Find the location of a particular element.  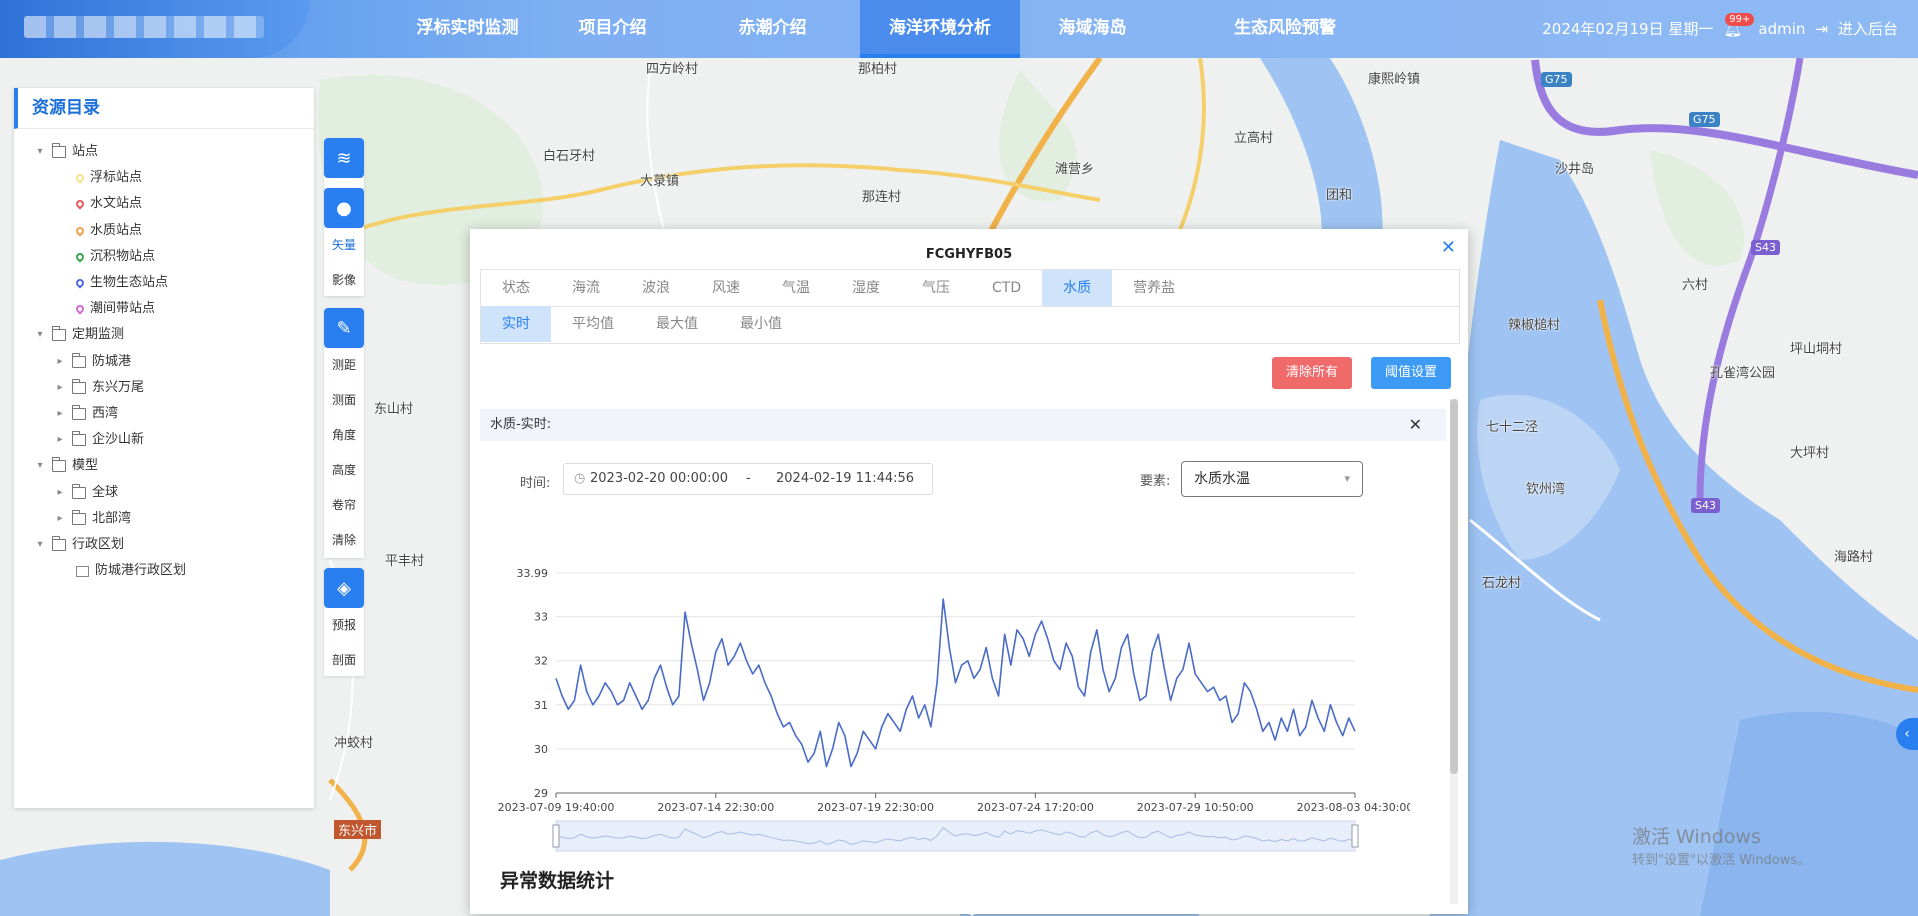

tree-node: 浮标站点 is located at coordinates (108, 178).